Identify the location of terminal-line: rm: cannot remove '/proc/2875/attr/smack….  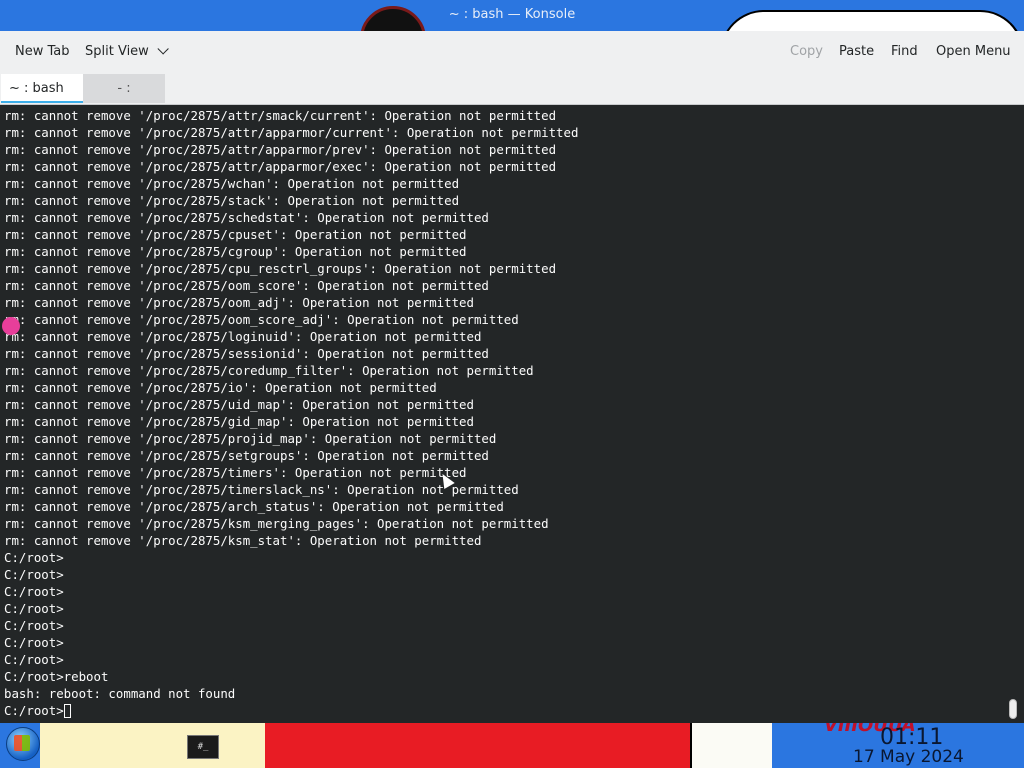
(280, 115).